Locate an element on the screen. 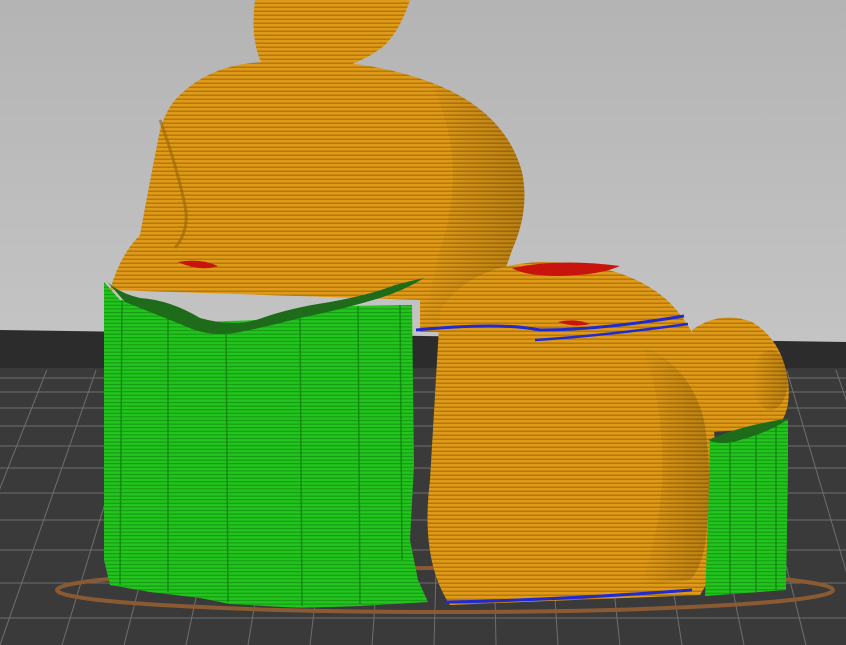 Image resolution: width=846 pixels, height=645 pixels. bunny-tail-detail is located at coordinates (770, 380).